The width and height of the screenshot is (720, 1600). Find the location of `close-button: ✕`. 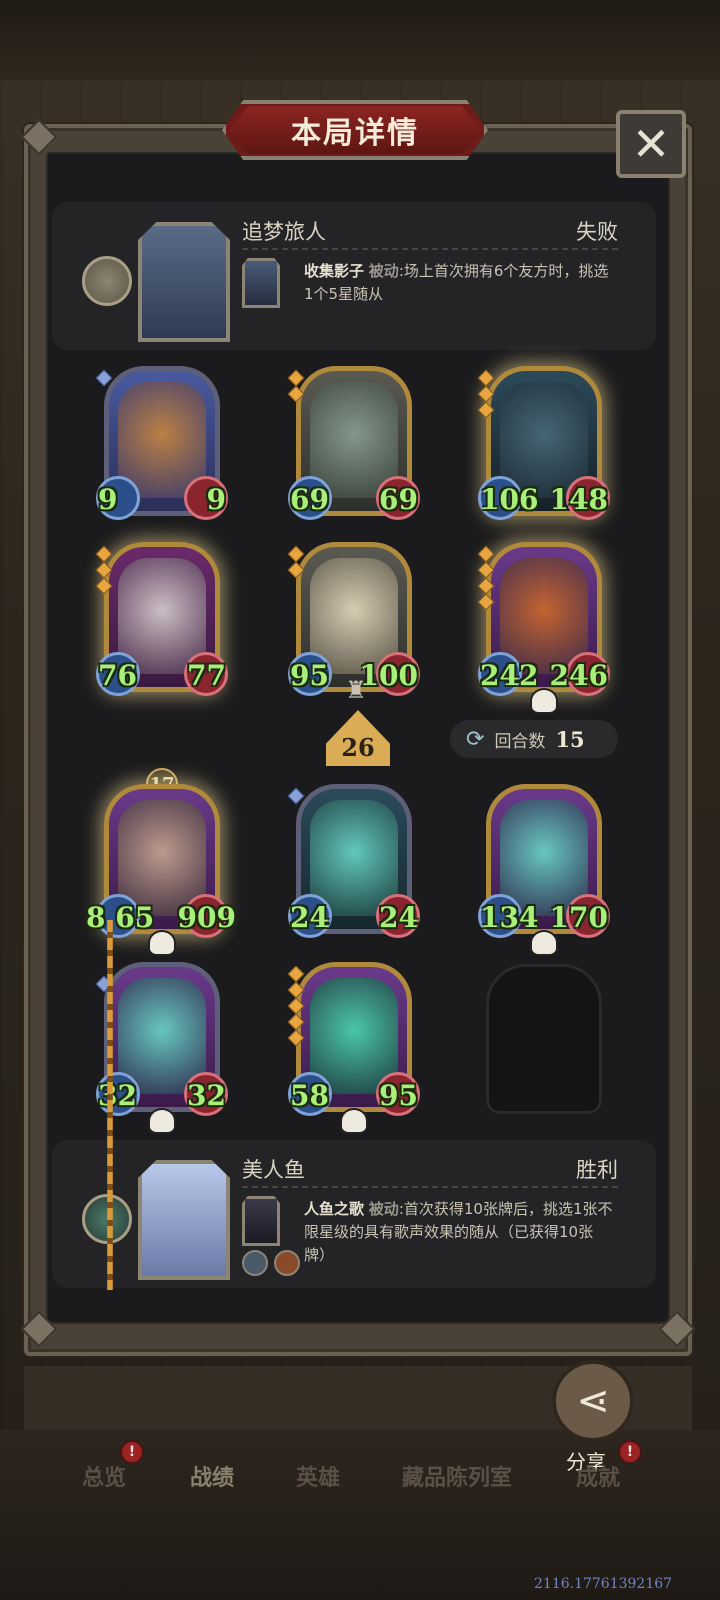

close-button: ✕ is located at coordinates (651, 144).